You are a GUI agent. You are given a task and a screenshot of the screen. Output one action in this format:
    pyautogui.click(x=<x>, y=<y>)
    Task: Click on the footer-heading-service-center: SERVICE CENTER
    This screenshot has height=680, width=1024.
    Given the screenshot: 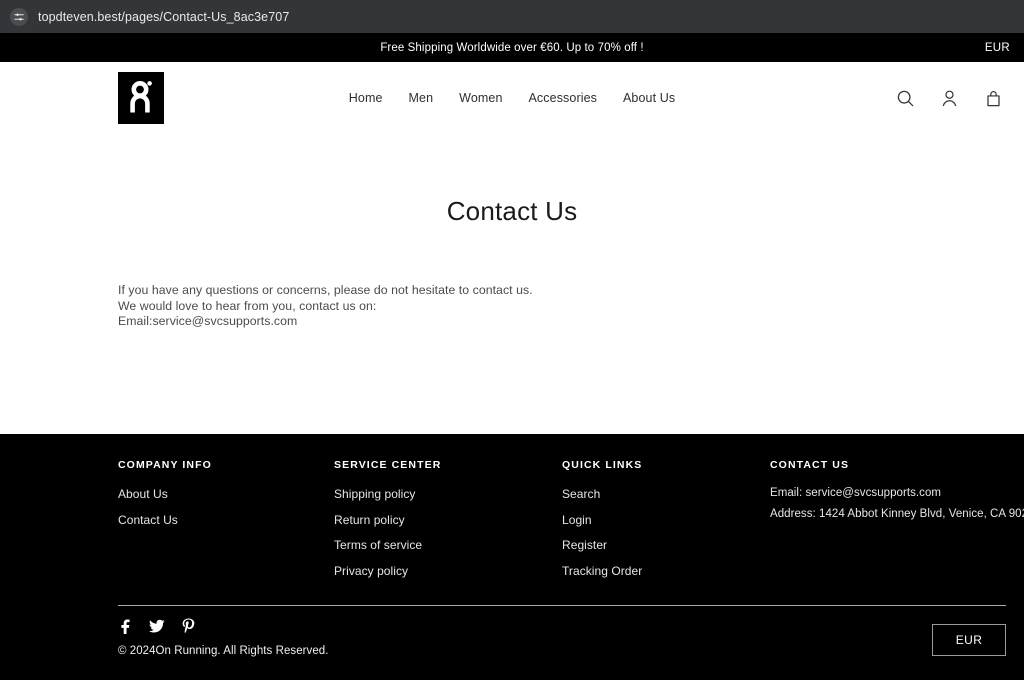 What is the action you would take?
    pyautogui.click(x=388, y=465)
    